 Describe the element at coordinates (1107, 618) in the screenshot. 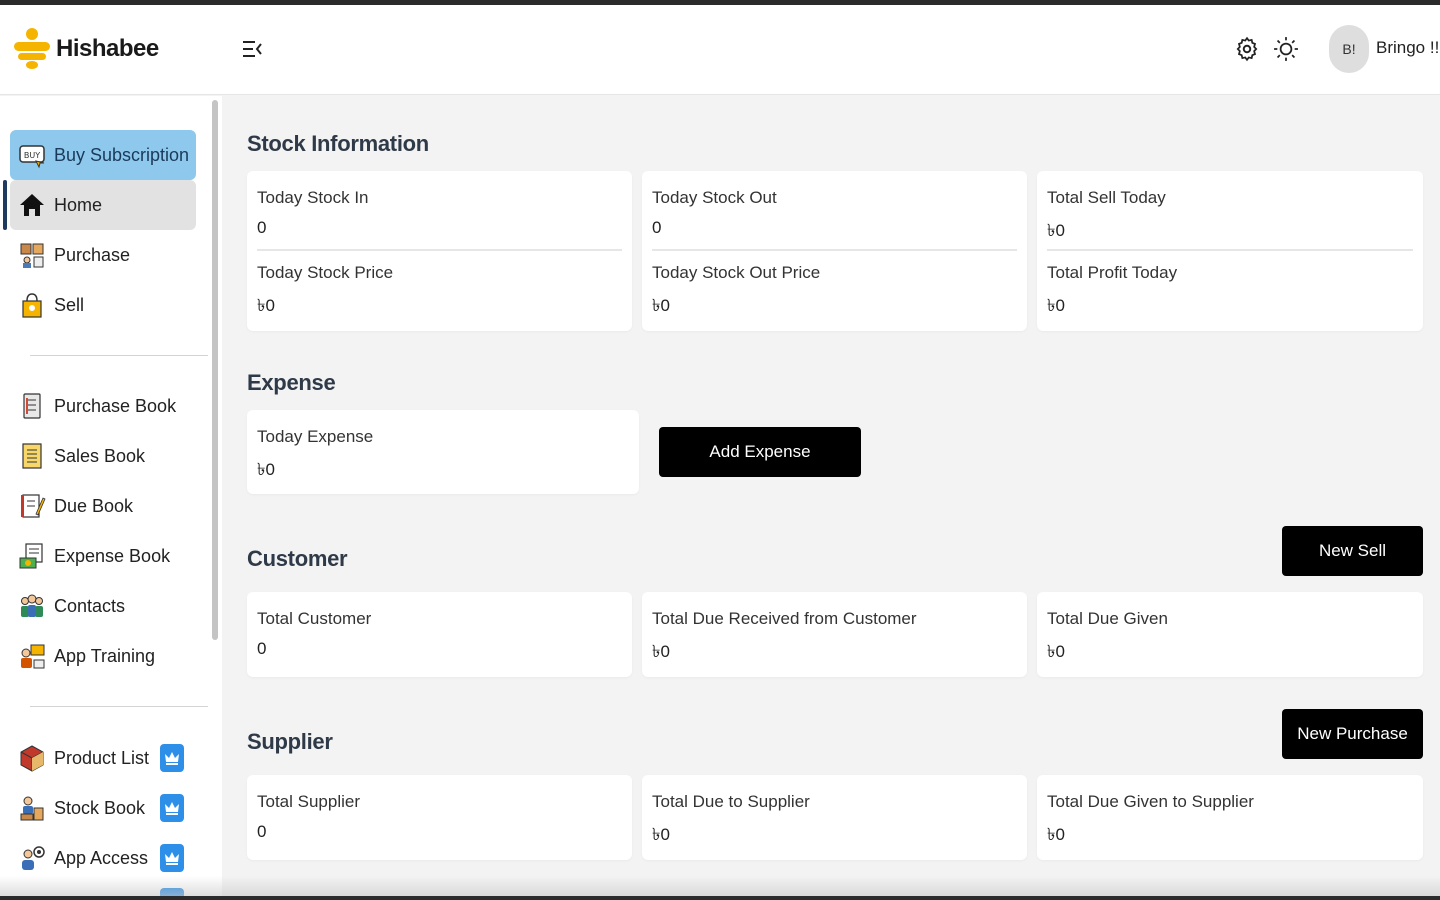

I see `stat-label: Total Due Given` at that location.